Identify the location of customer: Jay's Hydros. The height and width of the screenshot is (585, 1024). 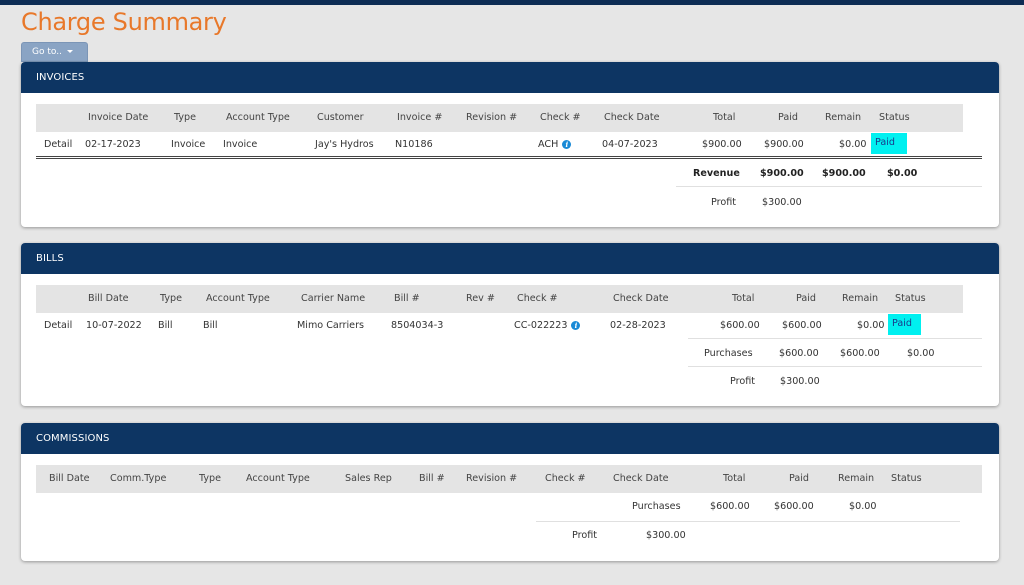
(344, 144).